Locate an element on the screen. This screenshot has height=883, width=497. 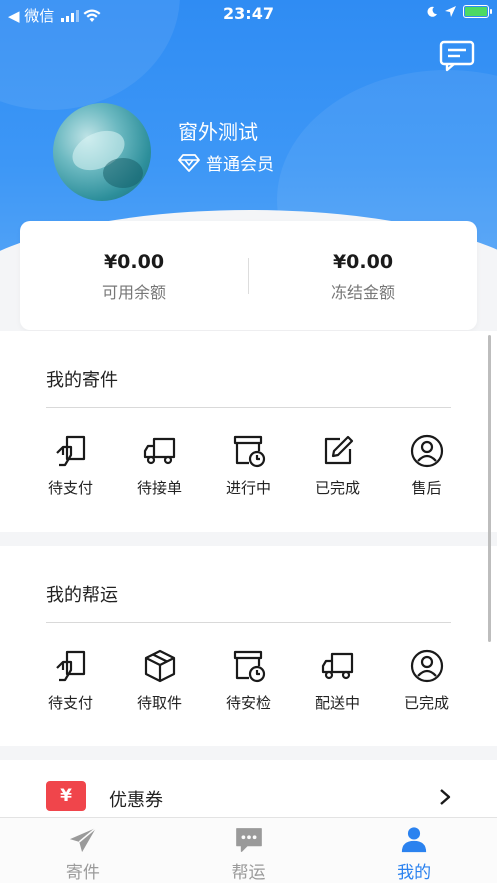
tab-label: 帮运 is located at coordinates (248, 873).